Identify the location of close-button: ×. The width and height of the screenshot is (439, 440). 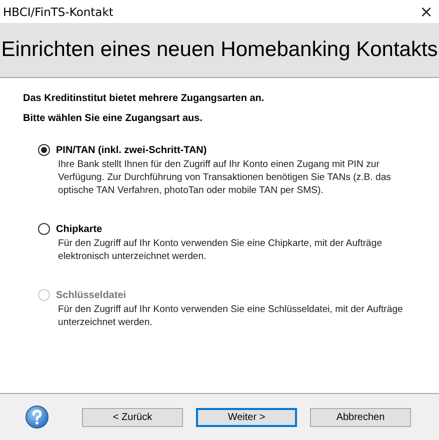
(426, 11).